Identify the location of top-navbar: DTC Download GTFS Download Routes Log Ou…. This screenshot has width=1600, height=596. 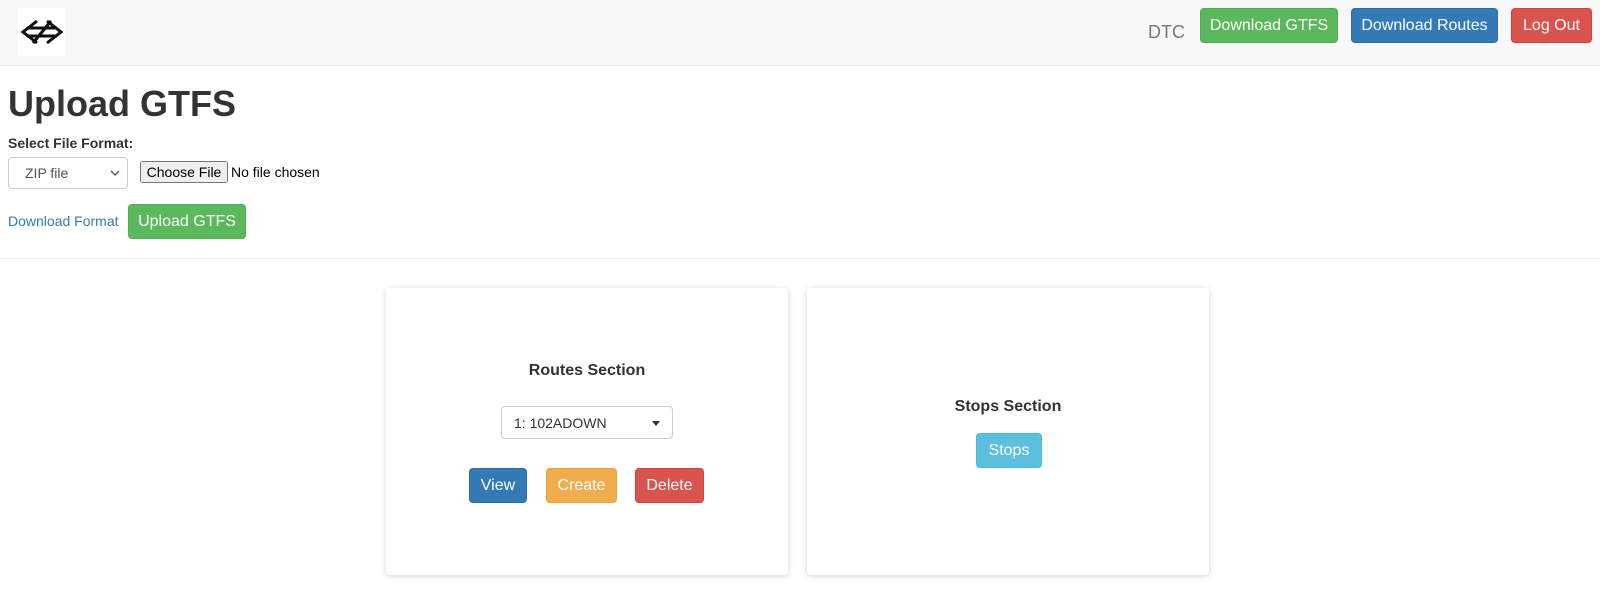
(800, 33).